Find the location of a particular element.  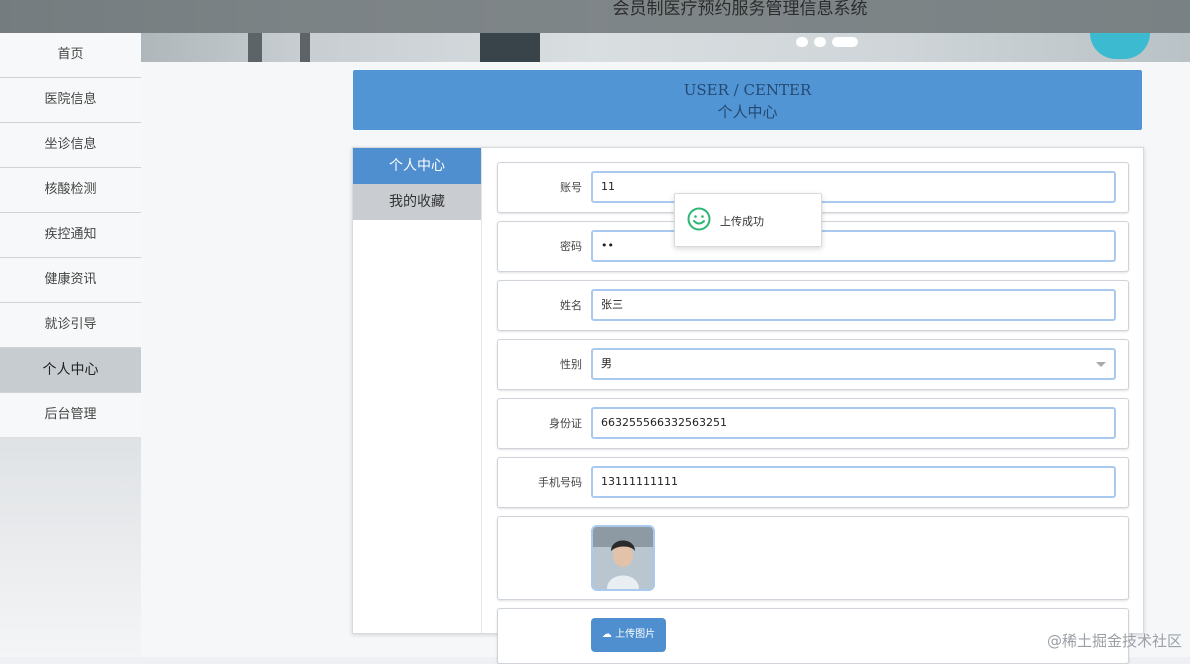

form-row-id-card: 身份证 663255566332563251 is located at coordinates (813, 423).